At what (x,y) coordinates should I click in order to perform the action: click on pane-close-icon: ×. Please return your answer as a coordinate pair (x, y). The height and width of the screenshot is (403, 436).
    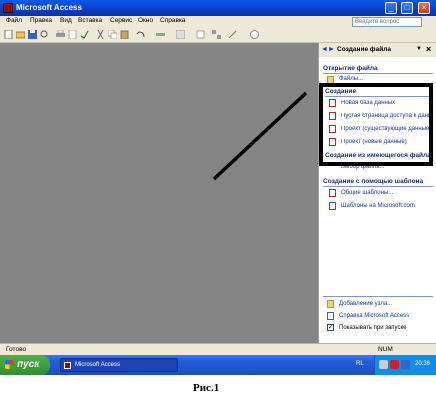
    Looking at the image, I should click on (428, 49).